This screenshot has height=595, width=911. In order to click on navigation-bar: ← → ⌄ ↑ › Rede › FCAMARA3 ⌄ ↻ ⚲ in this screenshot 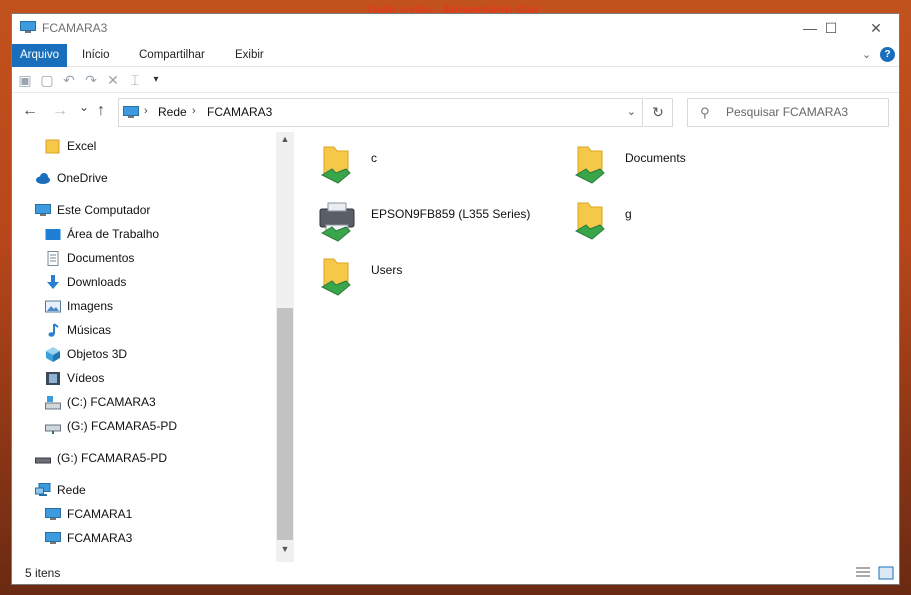, I will do `click(455, 112)`.